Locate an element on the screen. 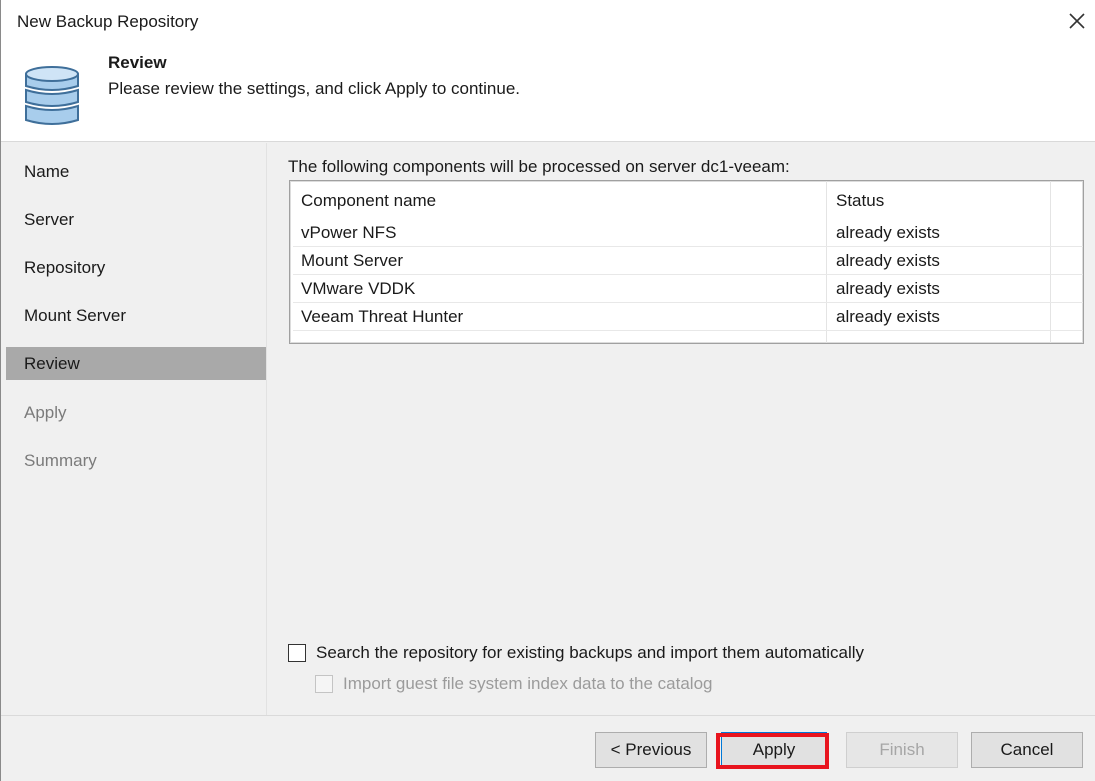 The width and height of the screenshot is (1095, 781). nav-item-apply: Apply is located at coordinates (45, 412).